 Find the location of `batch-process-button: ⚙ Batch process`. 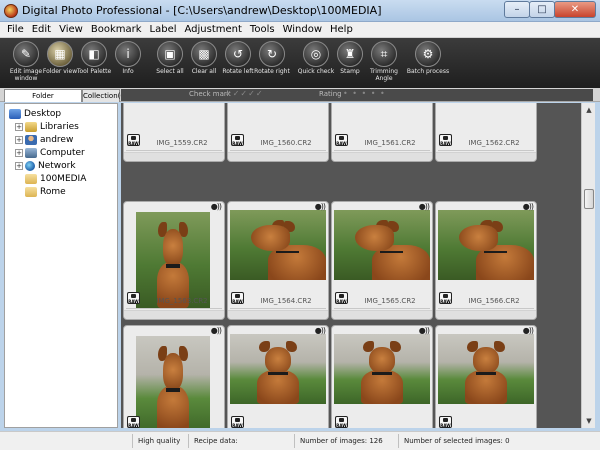

batch-process-button: ⚙ Batch process is located at coordinates (428, 58).